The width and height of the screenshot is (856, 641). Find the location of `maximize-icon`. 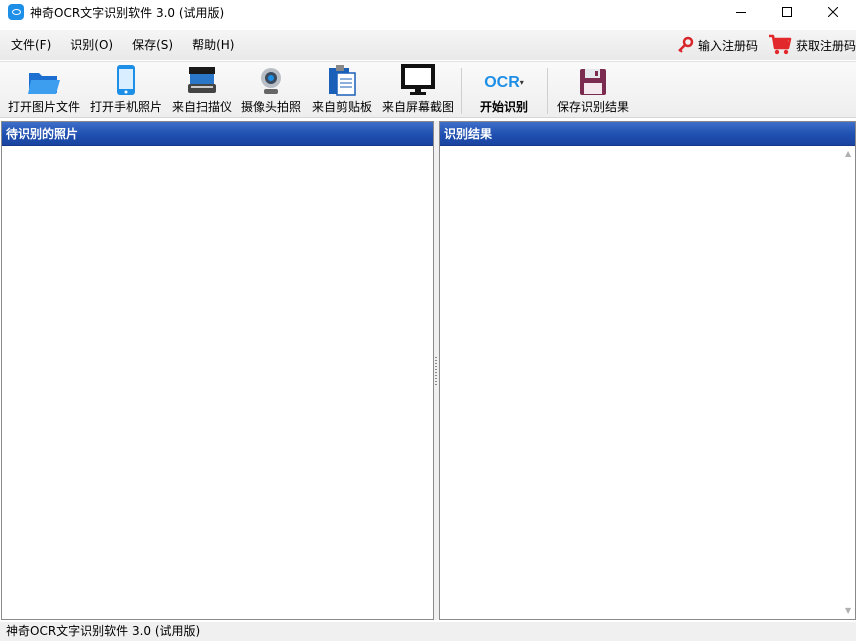

maximize-icon is located at coordinates (787, 12).